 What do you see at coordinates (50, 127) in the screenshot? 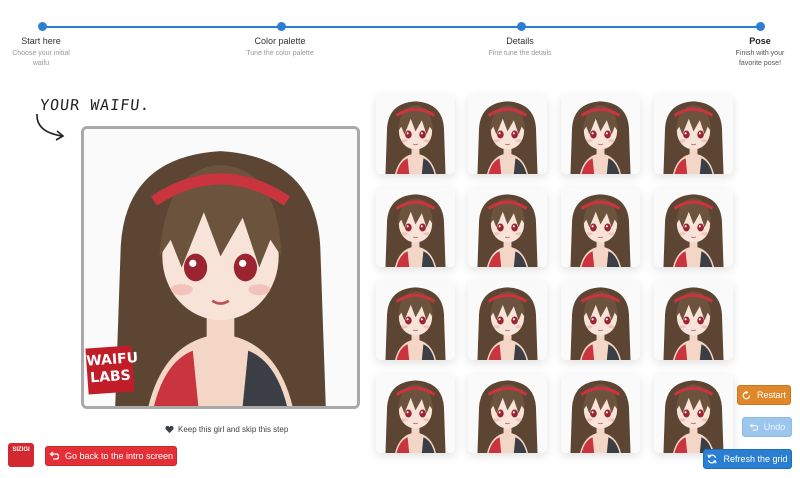
I see `curved-arrow-icon` at bounding box center [50, 127].